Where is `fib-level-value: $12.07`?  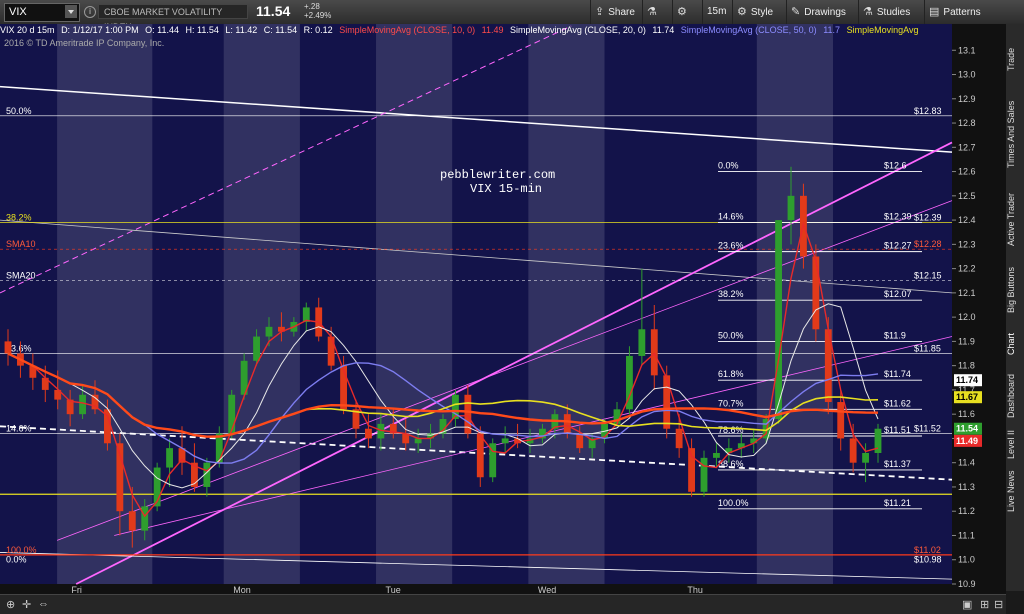
fib-level-value: $12.07 is located at coordinates (898, 294).